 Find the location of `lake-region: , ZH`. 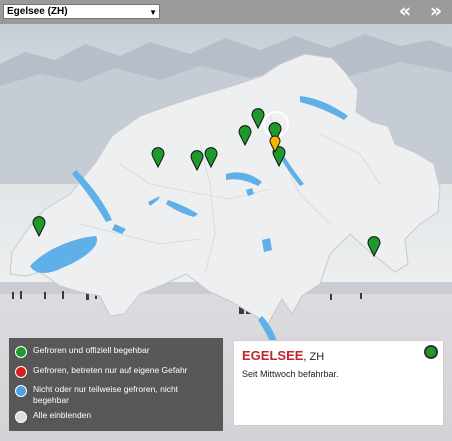

lake-region: , ZH is located at coordinates (314, 357).